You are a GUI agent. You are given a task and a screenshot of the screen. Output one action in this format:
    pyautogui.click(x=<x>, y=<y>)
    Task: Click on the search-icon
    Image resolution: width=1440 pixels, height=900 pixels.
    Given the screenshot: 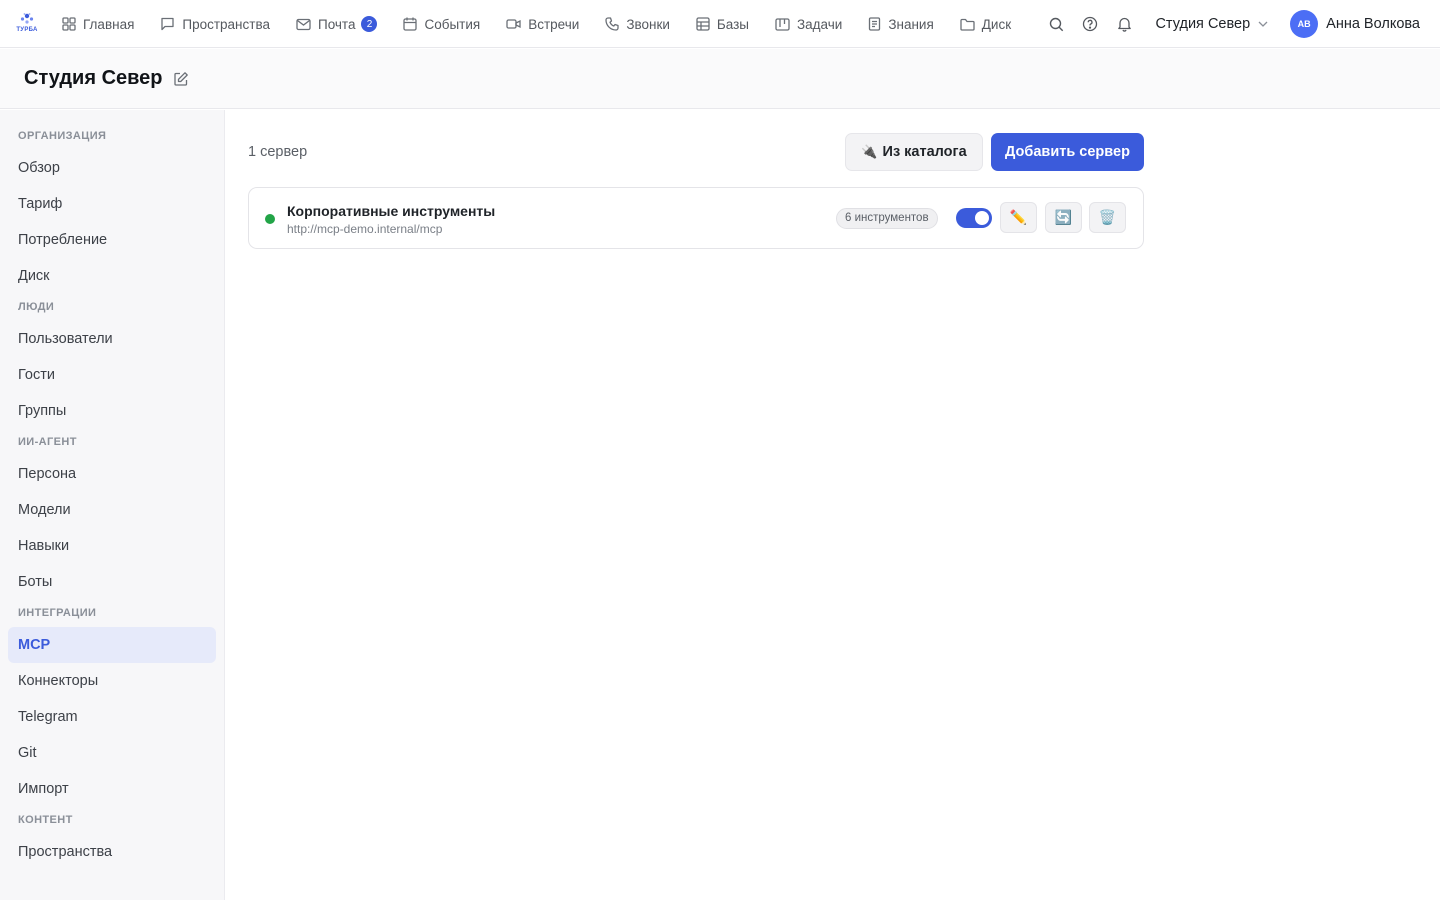 What is the action you would take?
    pyautogui.click(x=1056, y=24)
    